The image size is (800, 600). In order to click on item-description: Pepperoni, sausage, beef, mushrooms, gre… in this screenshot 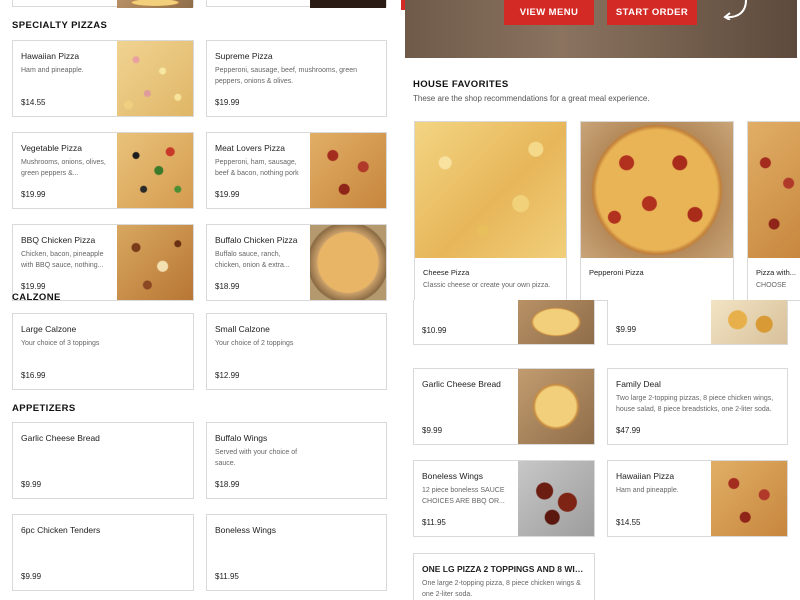, I will do `click(286, 76)`.